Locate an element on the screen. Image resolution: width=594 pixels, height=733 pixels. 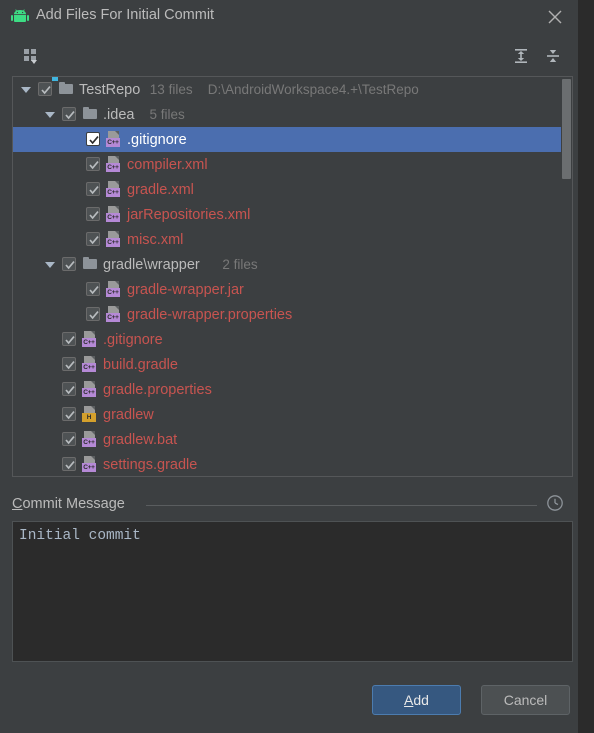
tree-row: C++ misc.xml is located at coordinates (287, 239).